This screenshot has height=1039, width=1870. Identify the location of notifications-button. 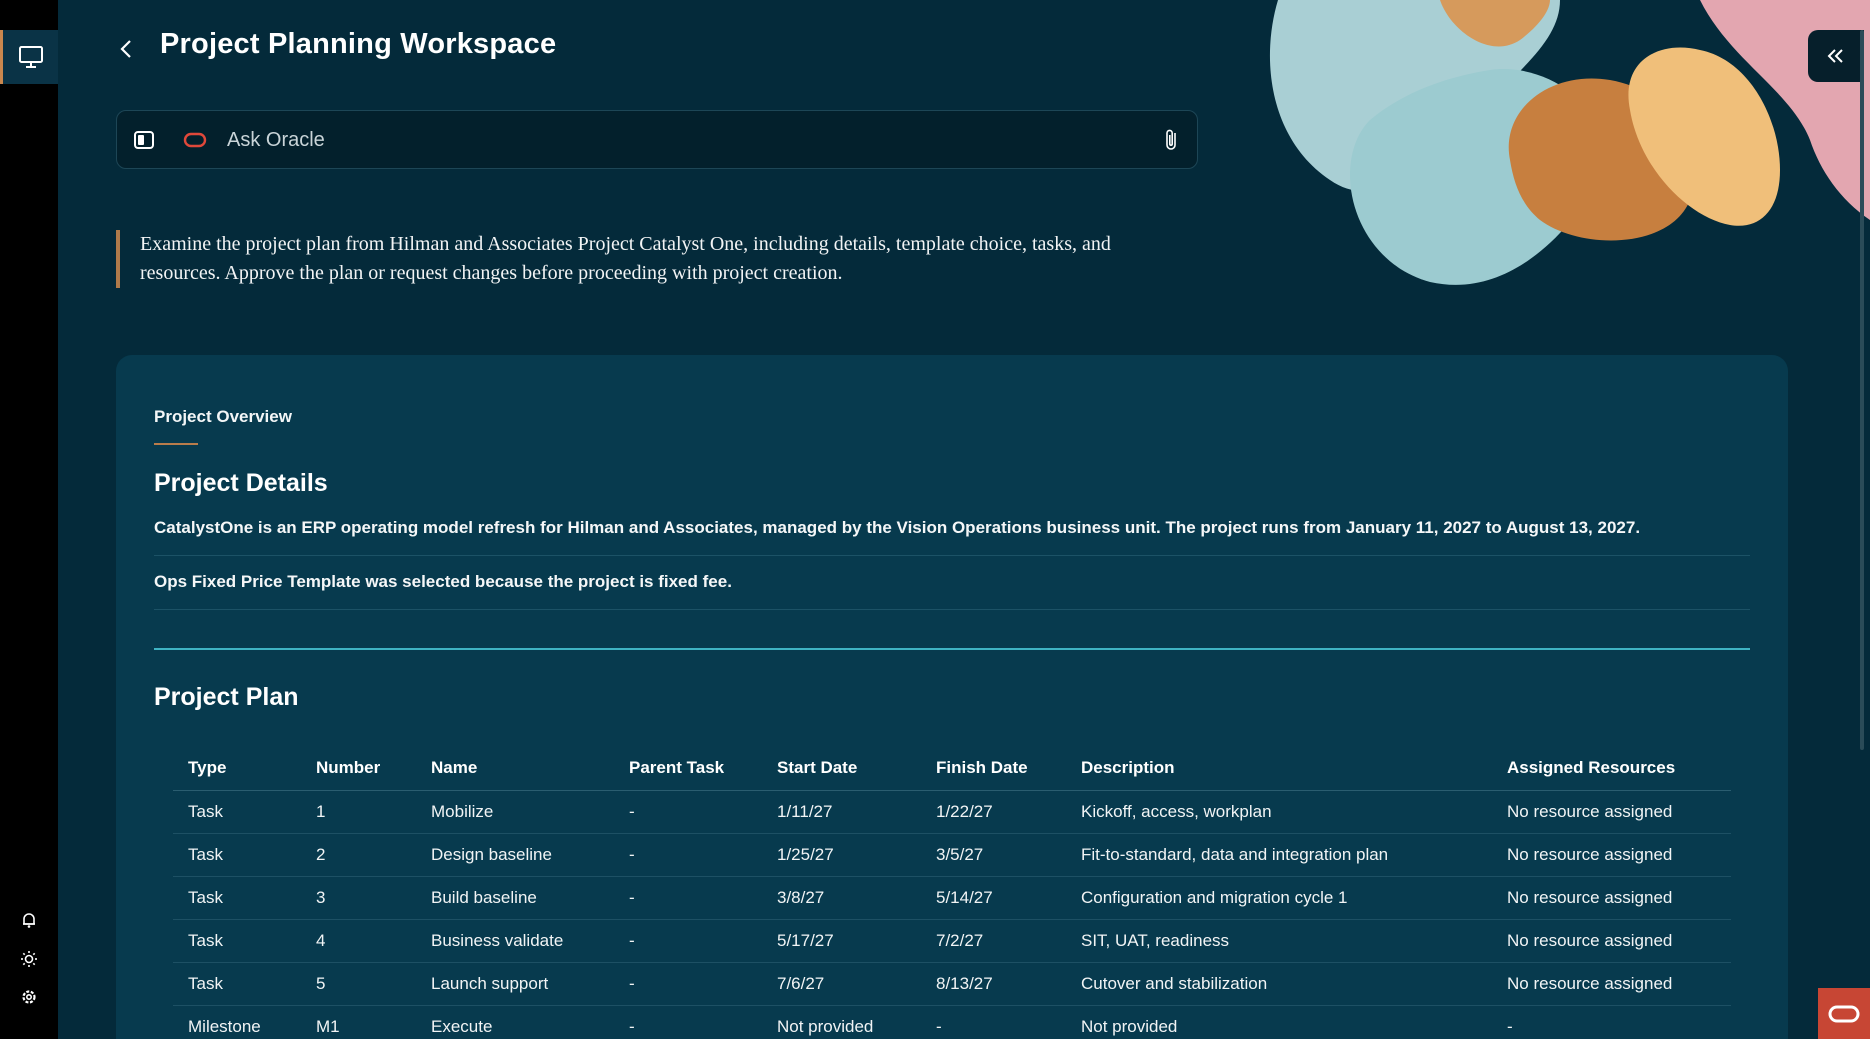
(29, 920).